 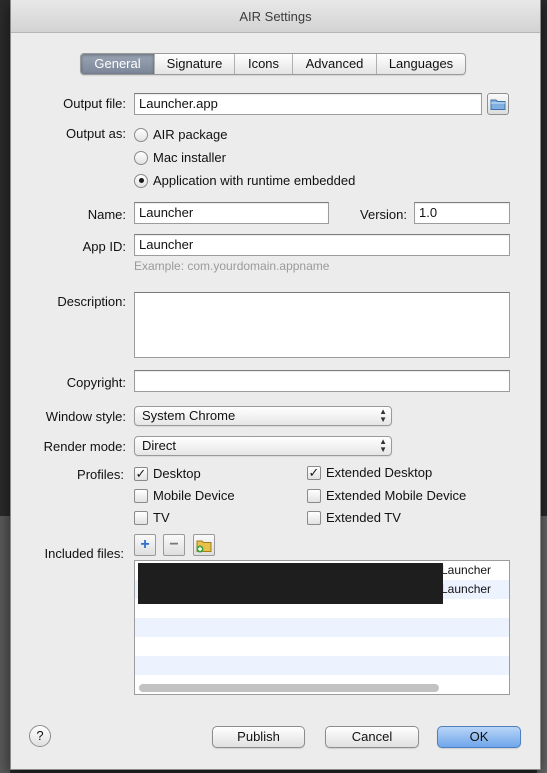 What do you see at coordinates (322, 325) in the screenshot?
I see `description-textarea` at bounding box center [322, 325].